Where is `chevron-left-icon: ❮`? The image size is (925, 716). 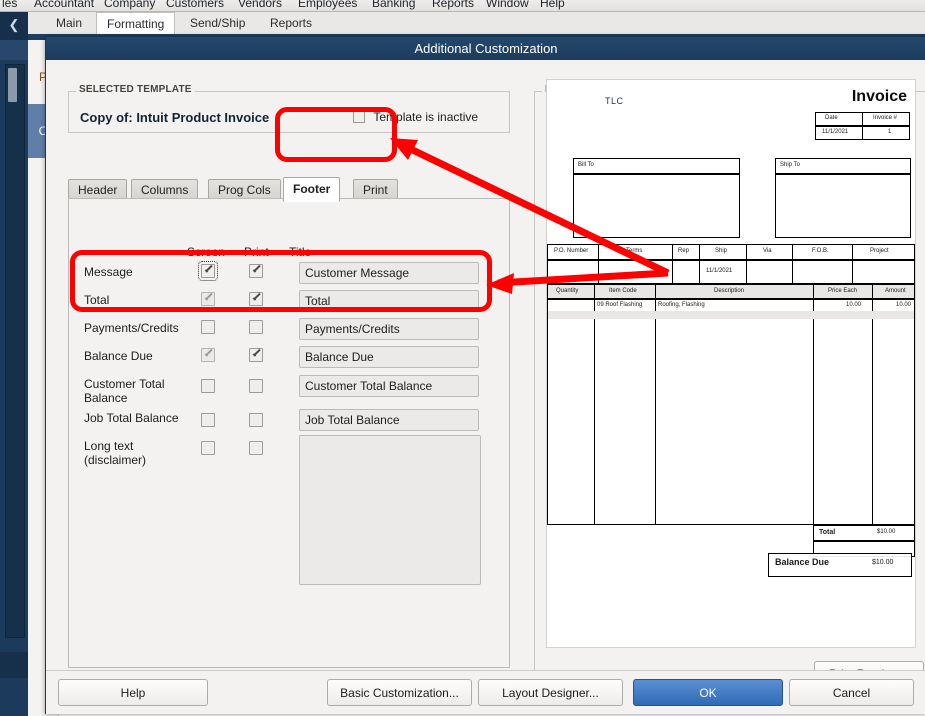 chevron-left-icon: ❮ is located at coordinates (14, 25).